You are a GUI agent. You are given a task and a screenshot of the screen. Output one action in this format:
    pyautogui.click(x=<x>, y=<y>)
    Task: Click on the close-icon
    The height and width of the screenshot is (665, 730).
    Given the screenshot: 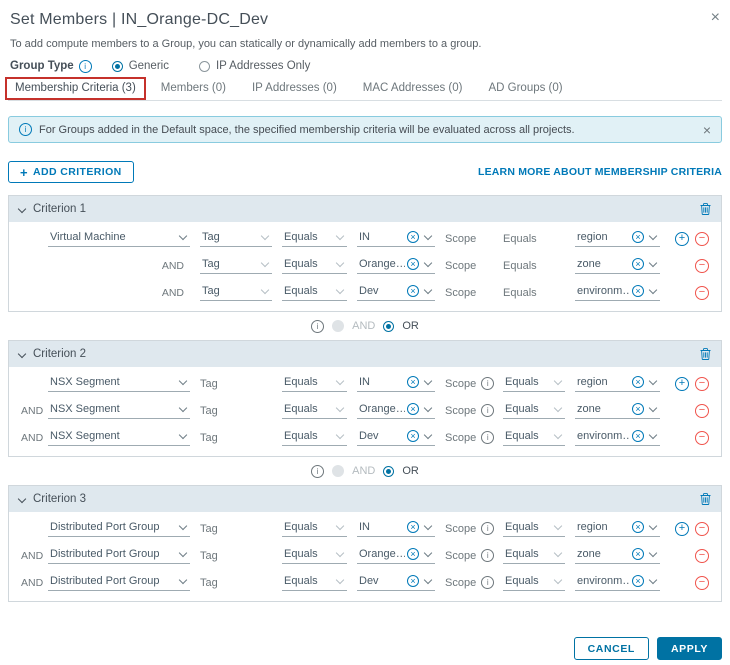 What is the action you would take?
    pyautogui.click(x=715, y=18)
    